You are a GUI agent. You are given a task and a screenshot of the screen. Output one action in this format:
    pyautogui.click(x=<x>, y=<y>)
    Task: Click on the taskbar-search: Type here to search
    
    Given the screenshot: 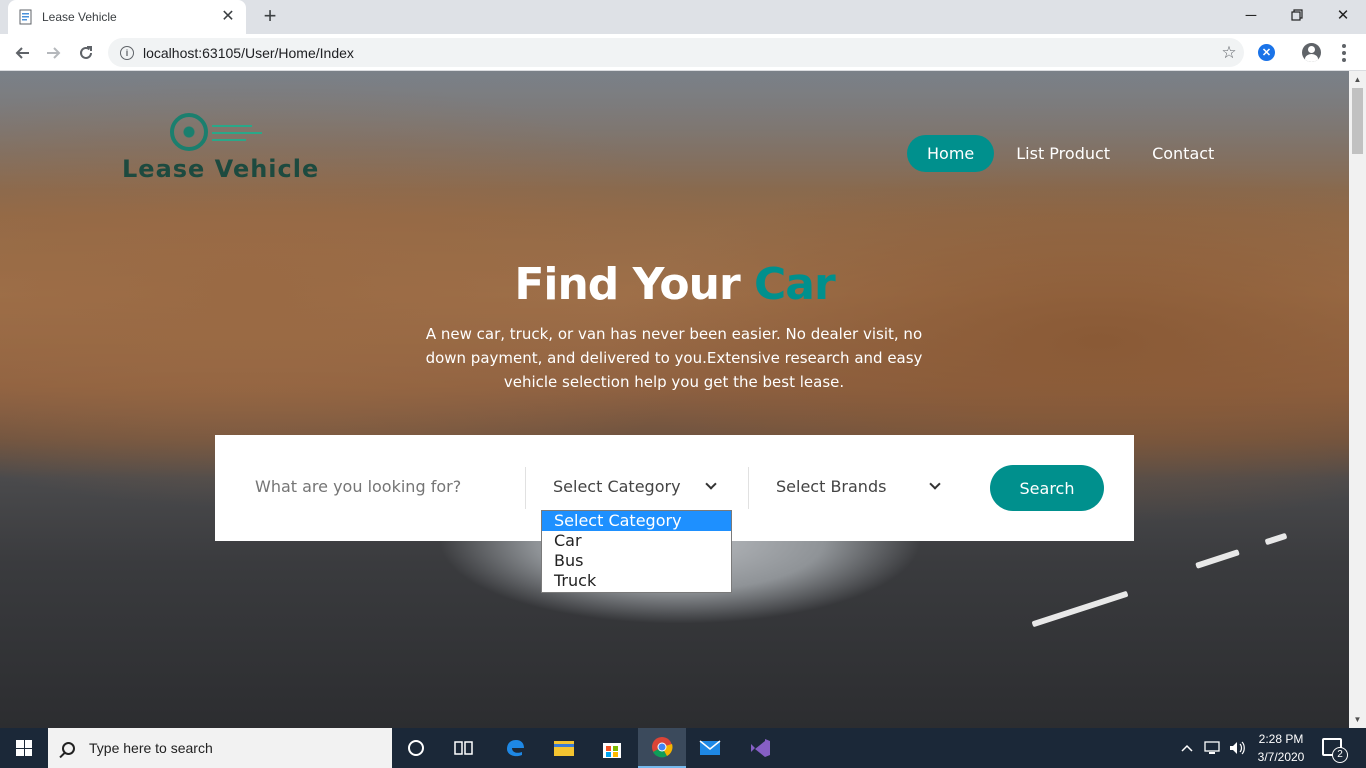 What is the action you would take?
    pyautogui.click(x=220, y=748)
    